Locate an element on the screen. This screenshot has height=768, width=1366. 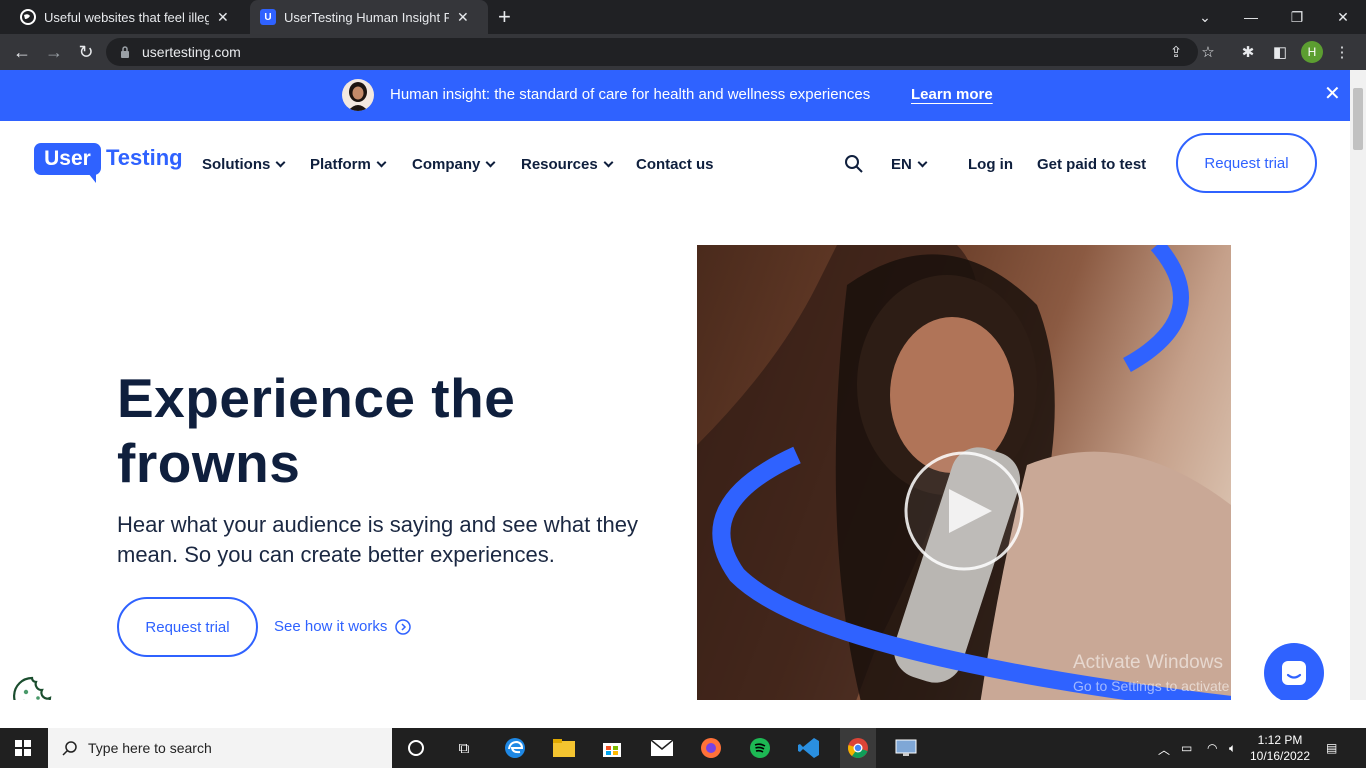
nav-contact: Contact us is located at coordinates (675, 164).